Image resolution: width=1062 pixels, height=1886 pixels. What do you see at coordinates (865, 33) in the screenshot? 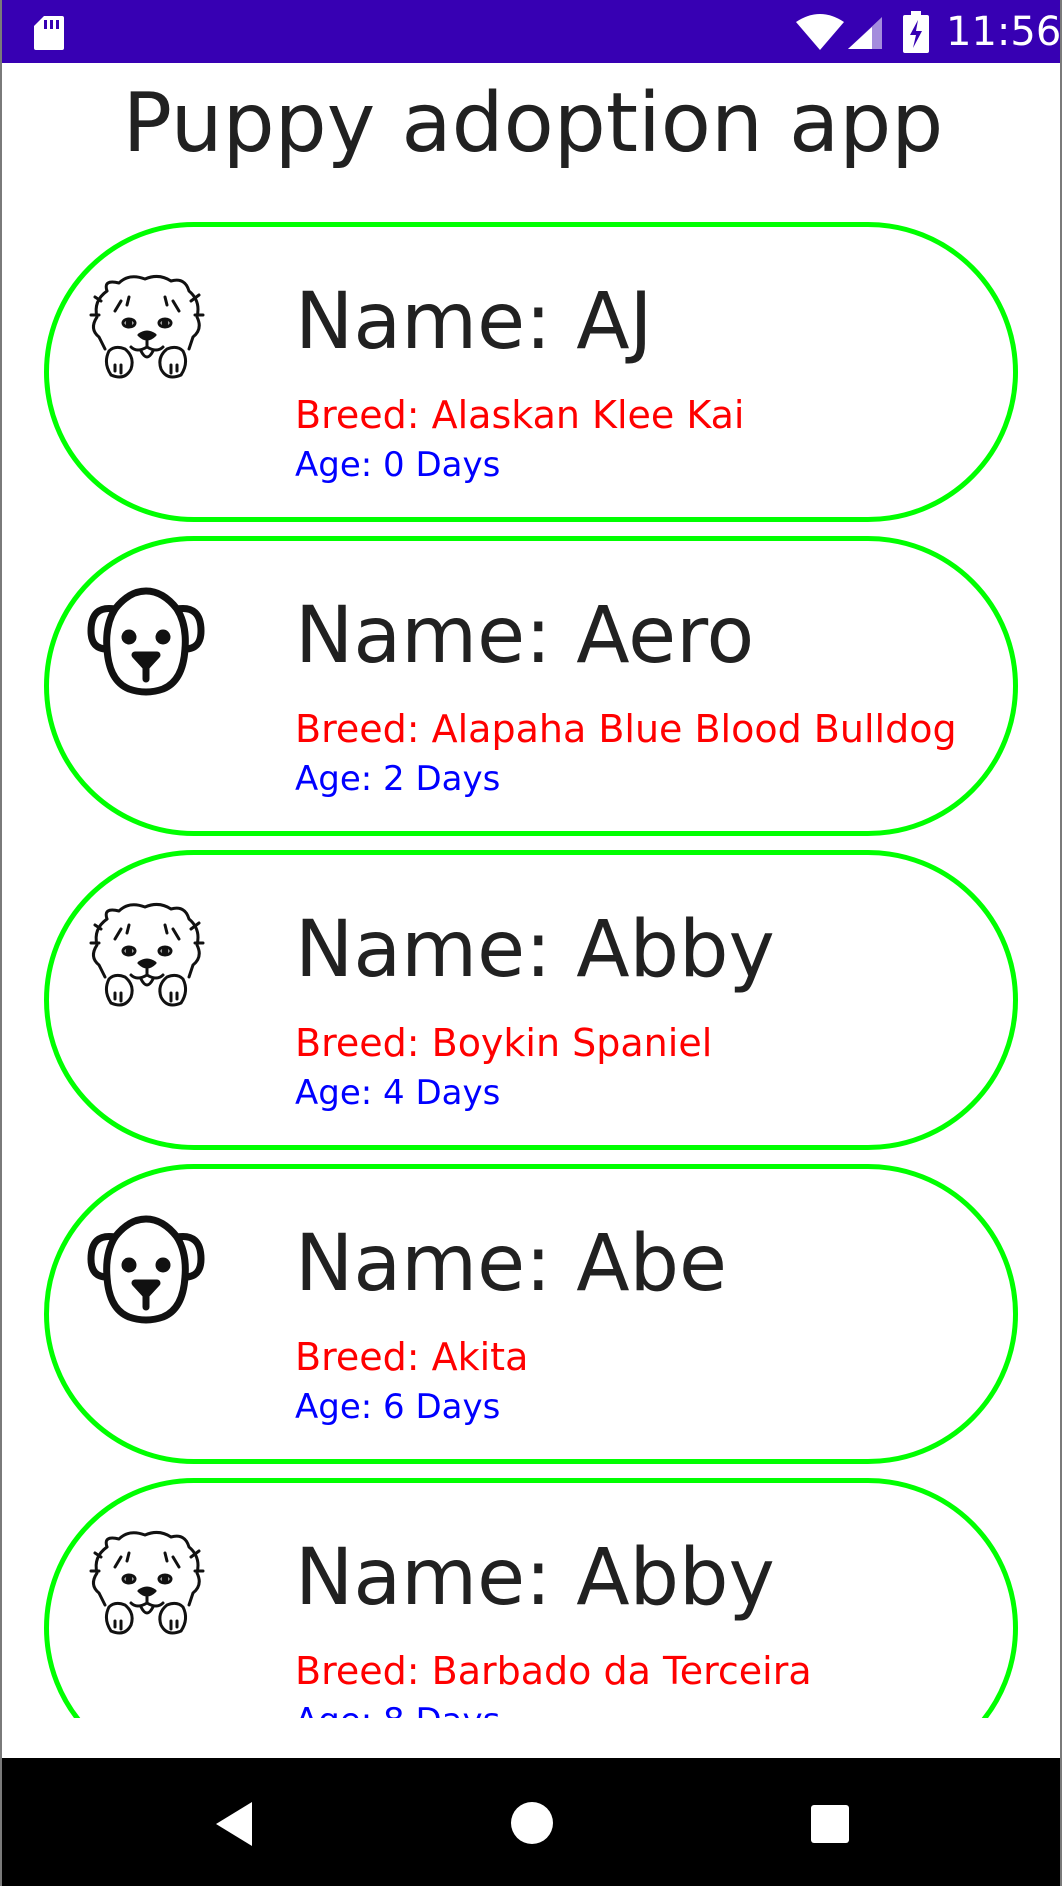
I see `signal-icon` at bounding box center [865, 33].